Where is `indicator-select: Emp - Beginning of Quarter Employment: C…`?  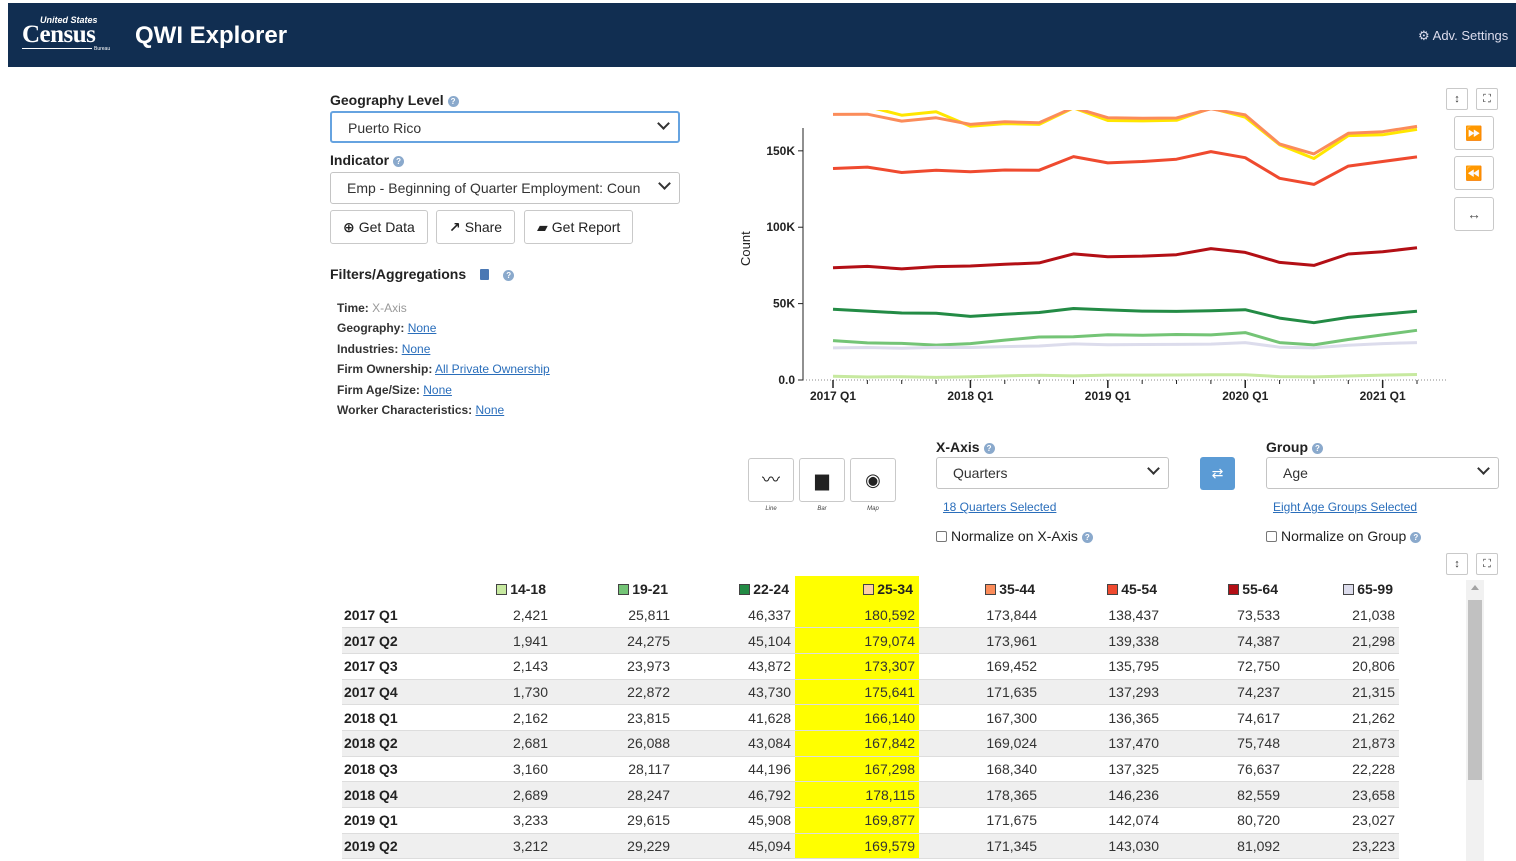
indicator-select: Emp - Beginning of Quarter Employment: C… is located at coordinates (505, 188).